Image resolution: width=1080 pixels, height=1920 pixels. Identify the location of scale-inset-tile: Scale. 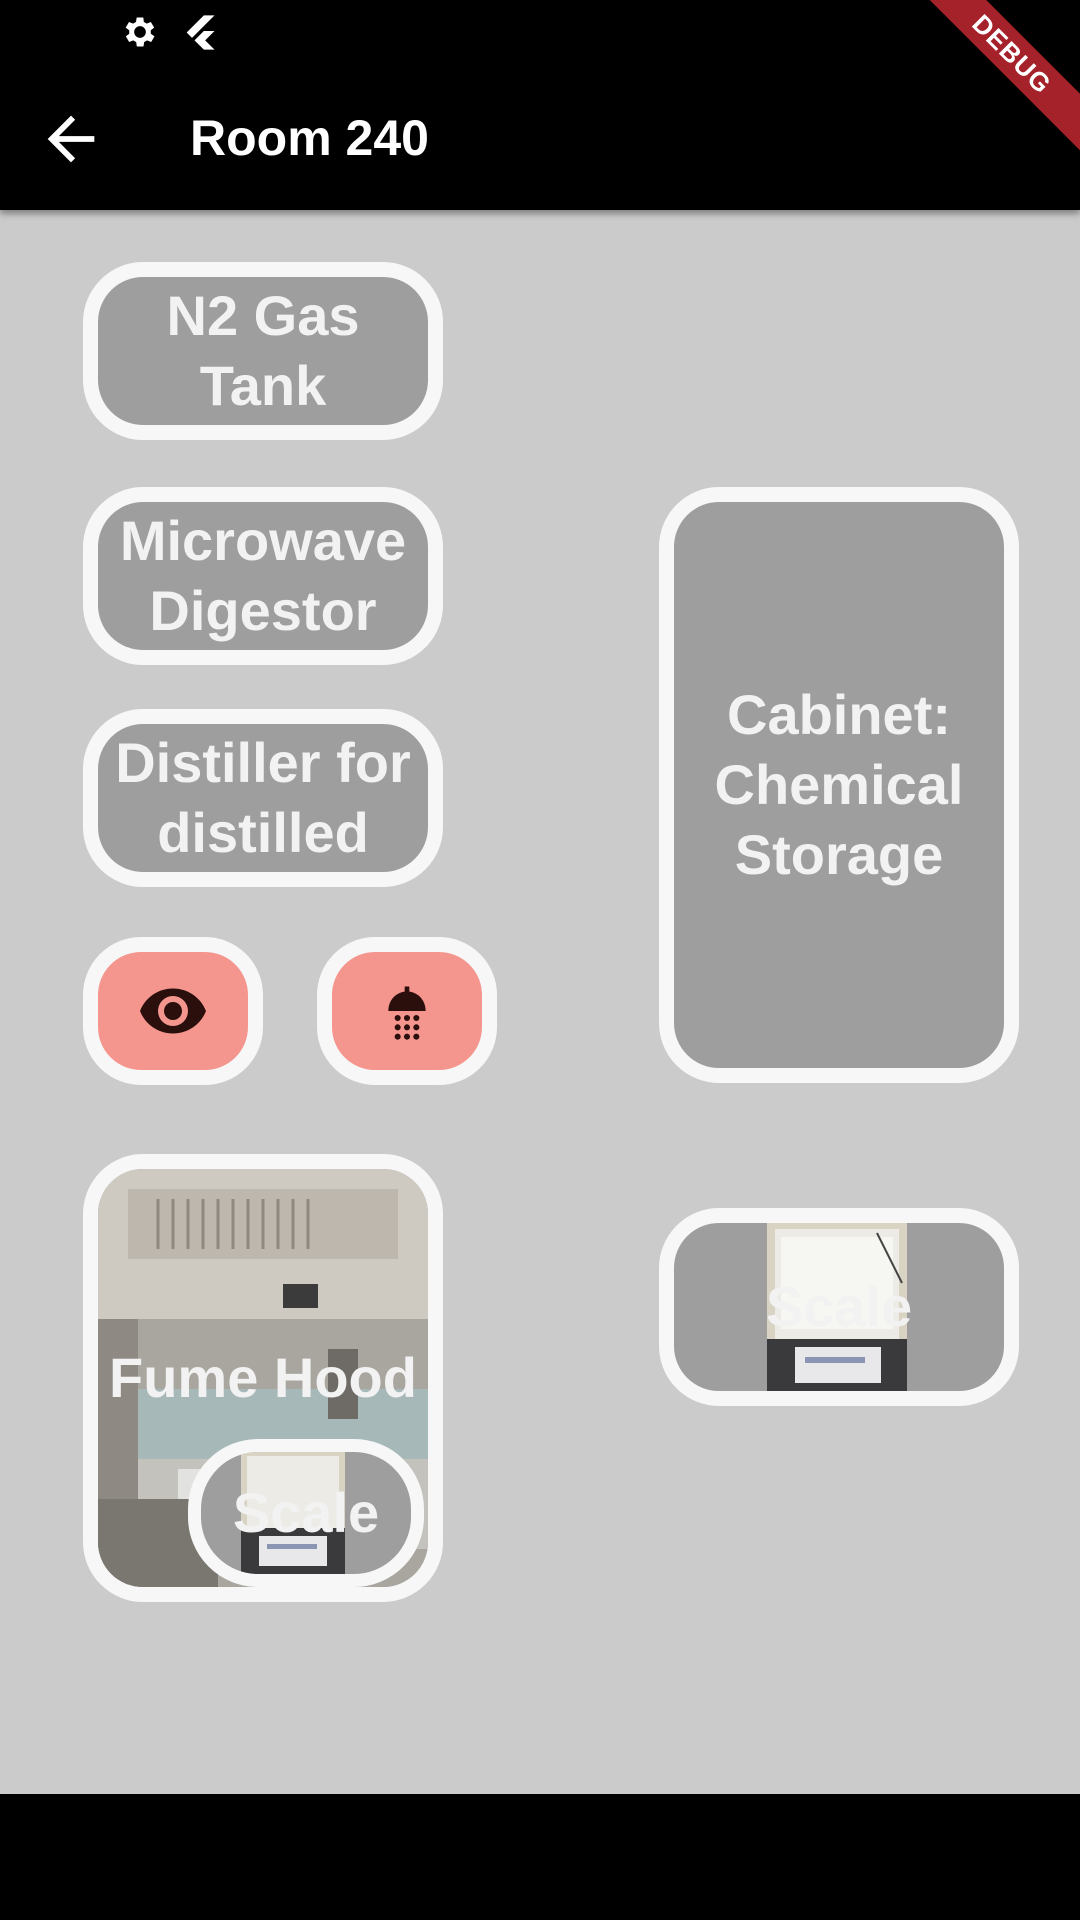
(306, 1513).